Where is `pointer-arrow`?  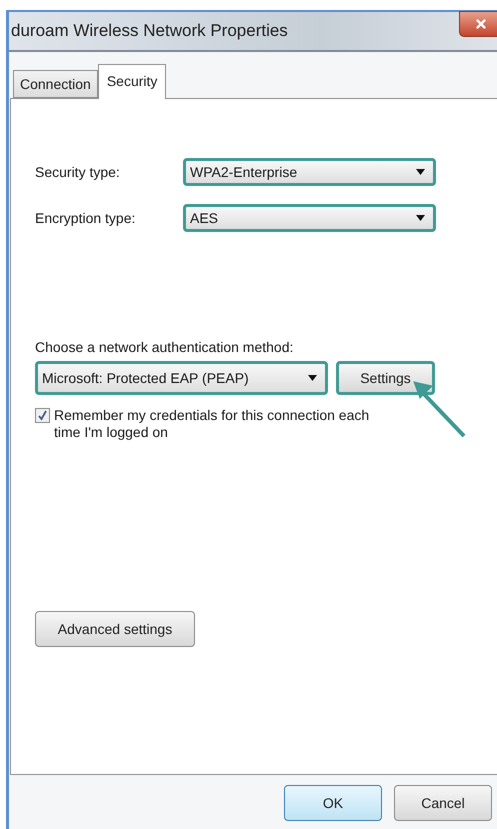
pointer-arrow is located at coordinates (439, 409).